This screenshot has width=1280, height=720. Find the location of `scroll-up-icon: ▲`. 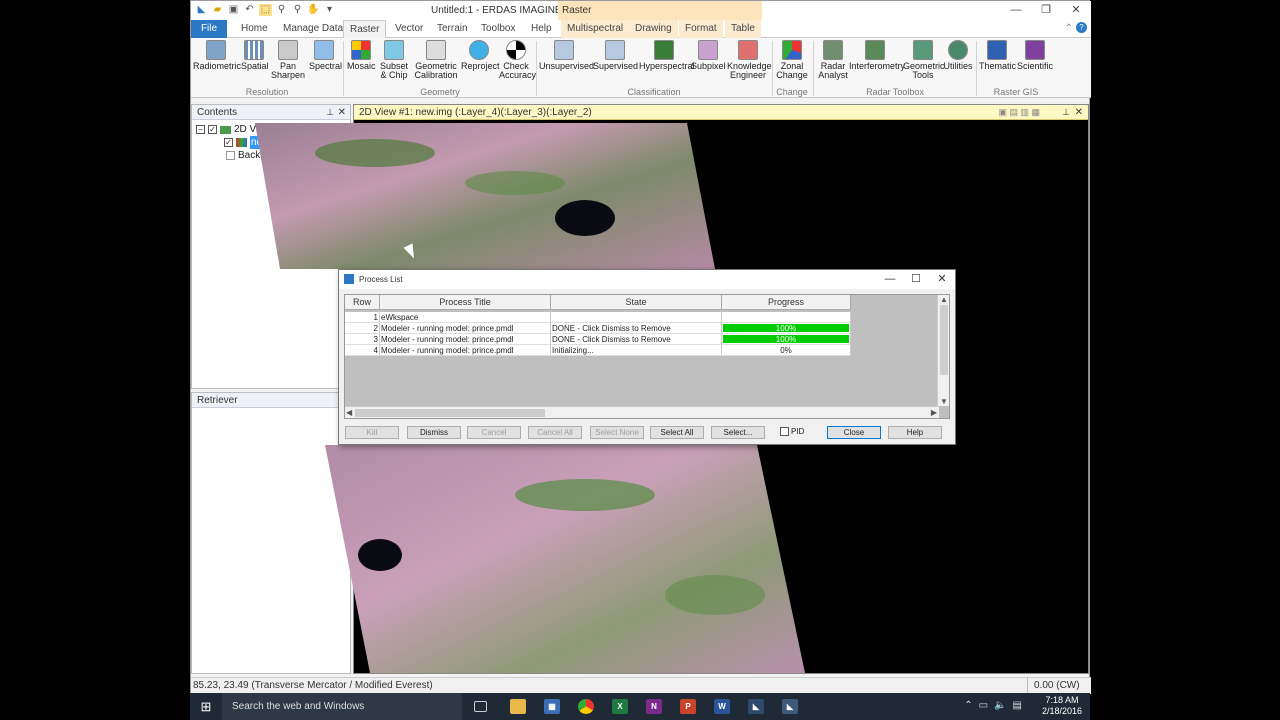

scroll-up-icon: ▲ is located at coordinates (944, 299).